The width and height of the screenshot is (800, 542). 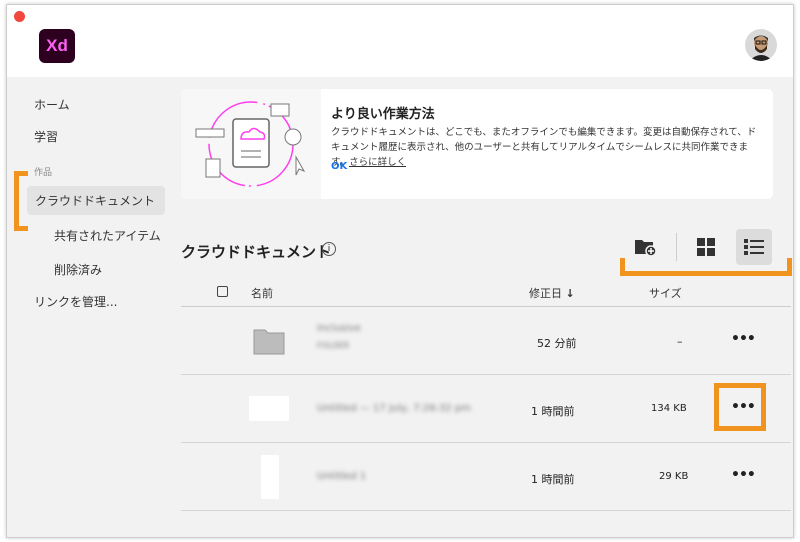 I want to click on new-folder-icon, so click(x=645, y=248).